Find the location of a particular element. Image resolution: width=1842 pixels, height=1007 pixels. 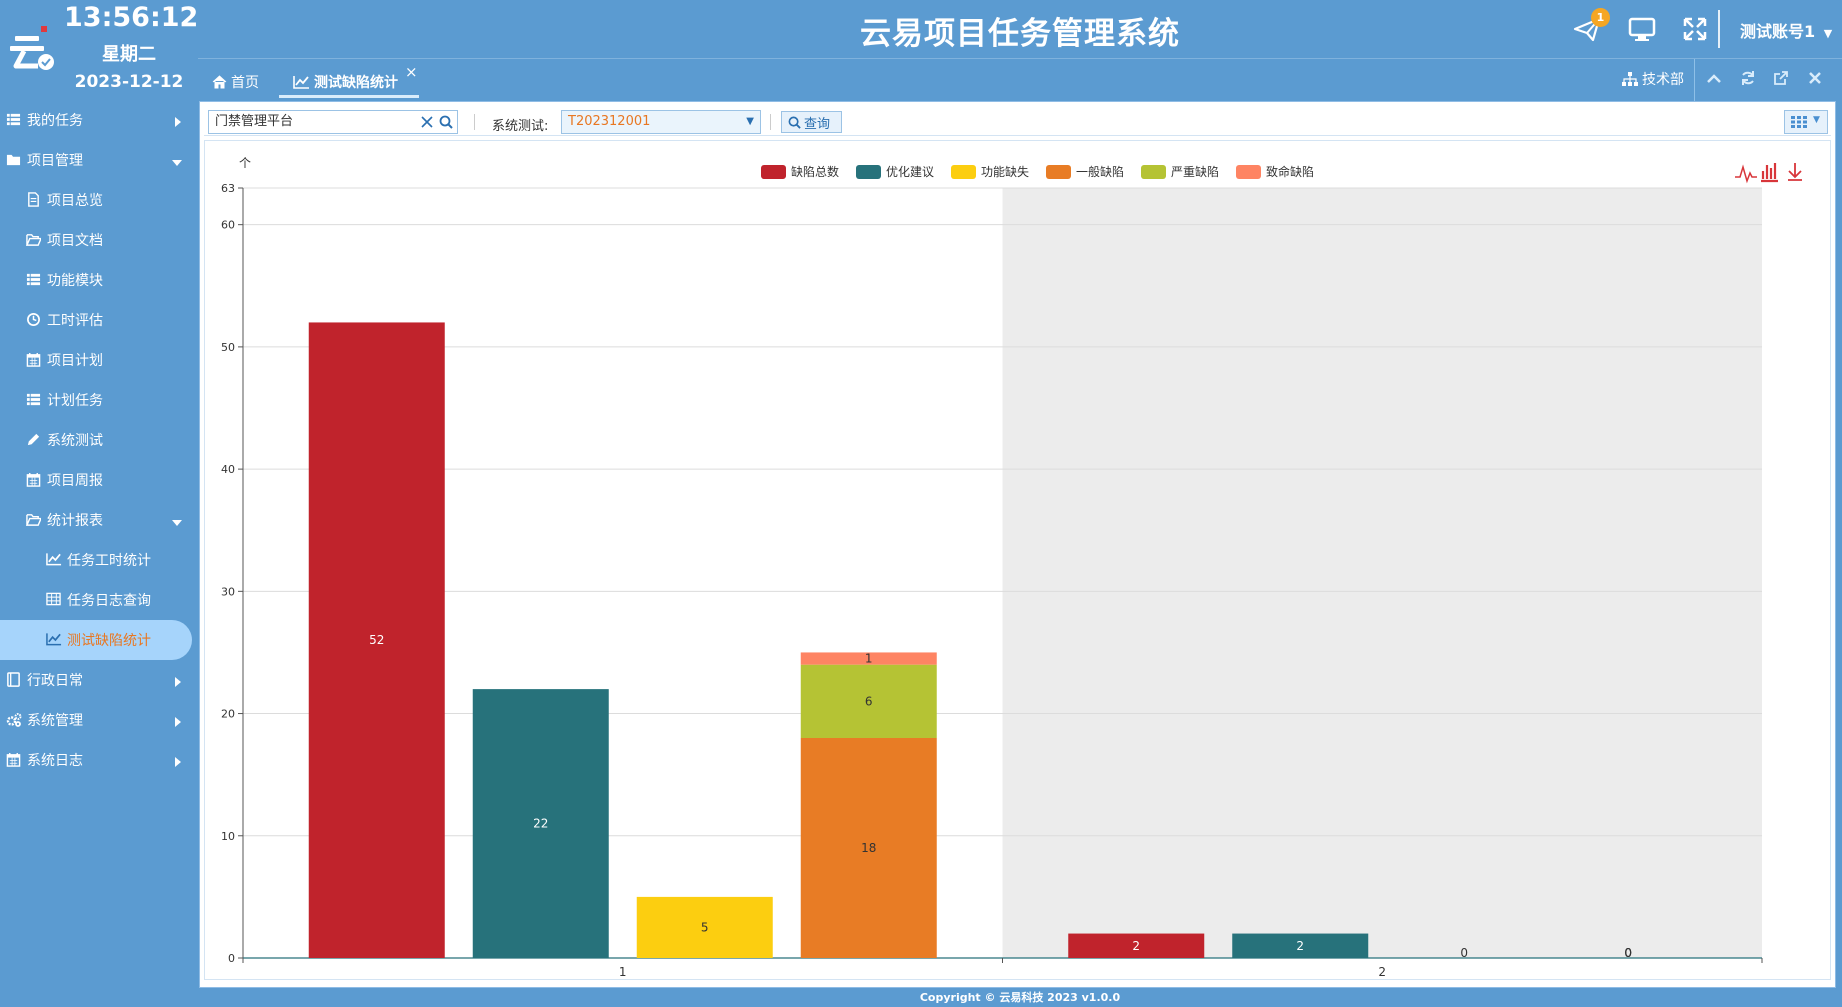

sidebar-item: 计划任务 is located at coordinates (98, 400).